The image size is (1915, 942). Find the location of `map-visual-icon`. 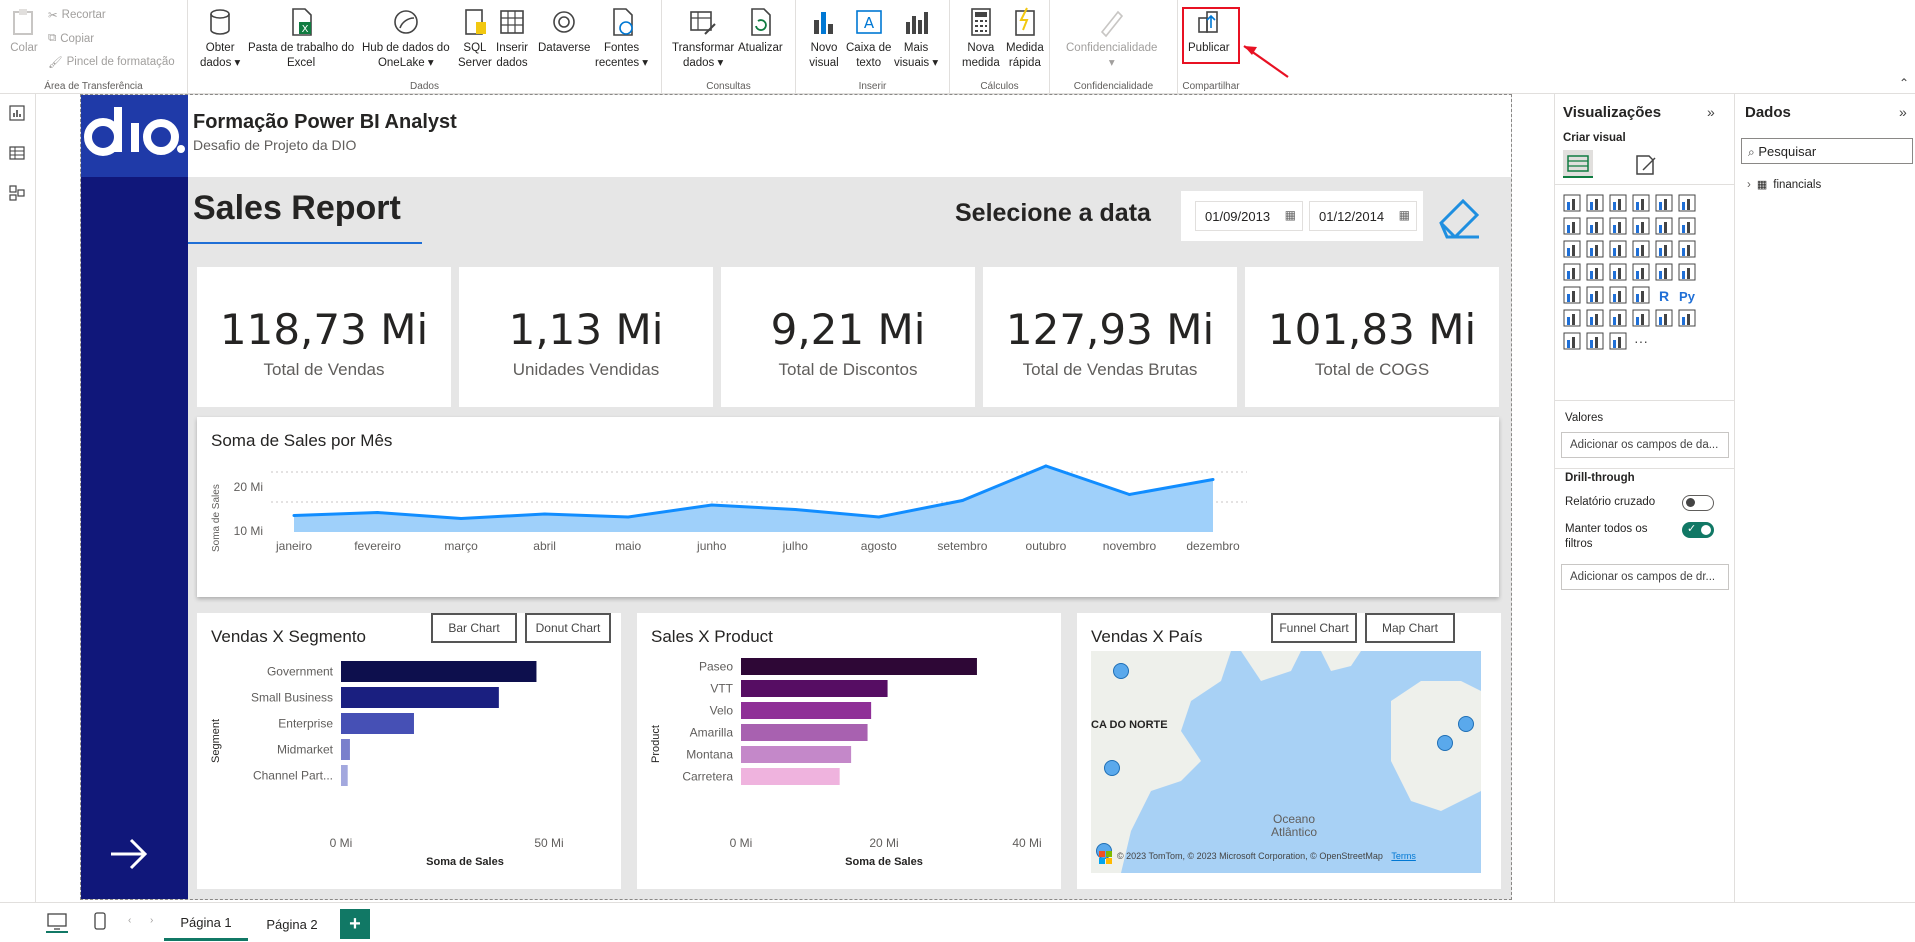

map-visual-icon is located at coordinates (1572, 272).